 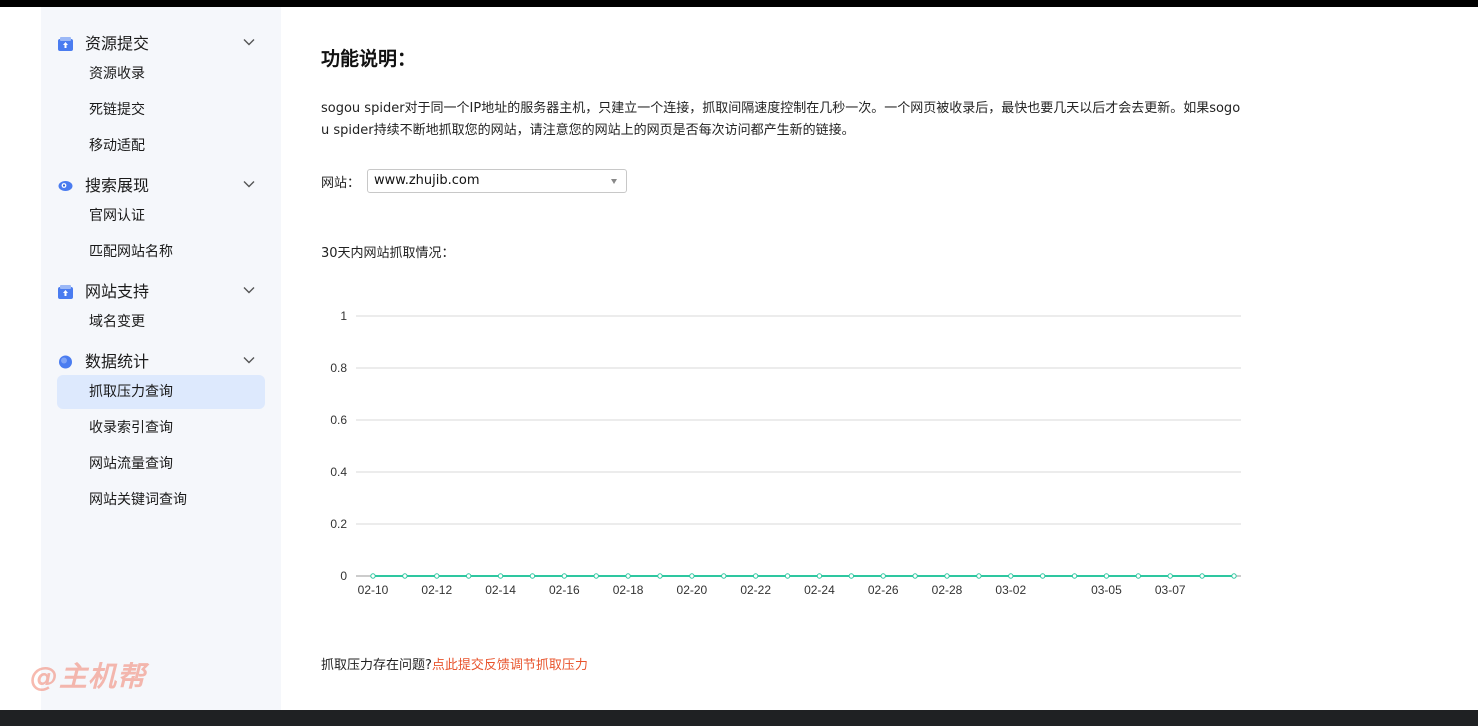 I want to click on caret-down-icon, so click(x=614, y=181).